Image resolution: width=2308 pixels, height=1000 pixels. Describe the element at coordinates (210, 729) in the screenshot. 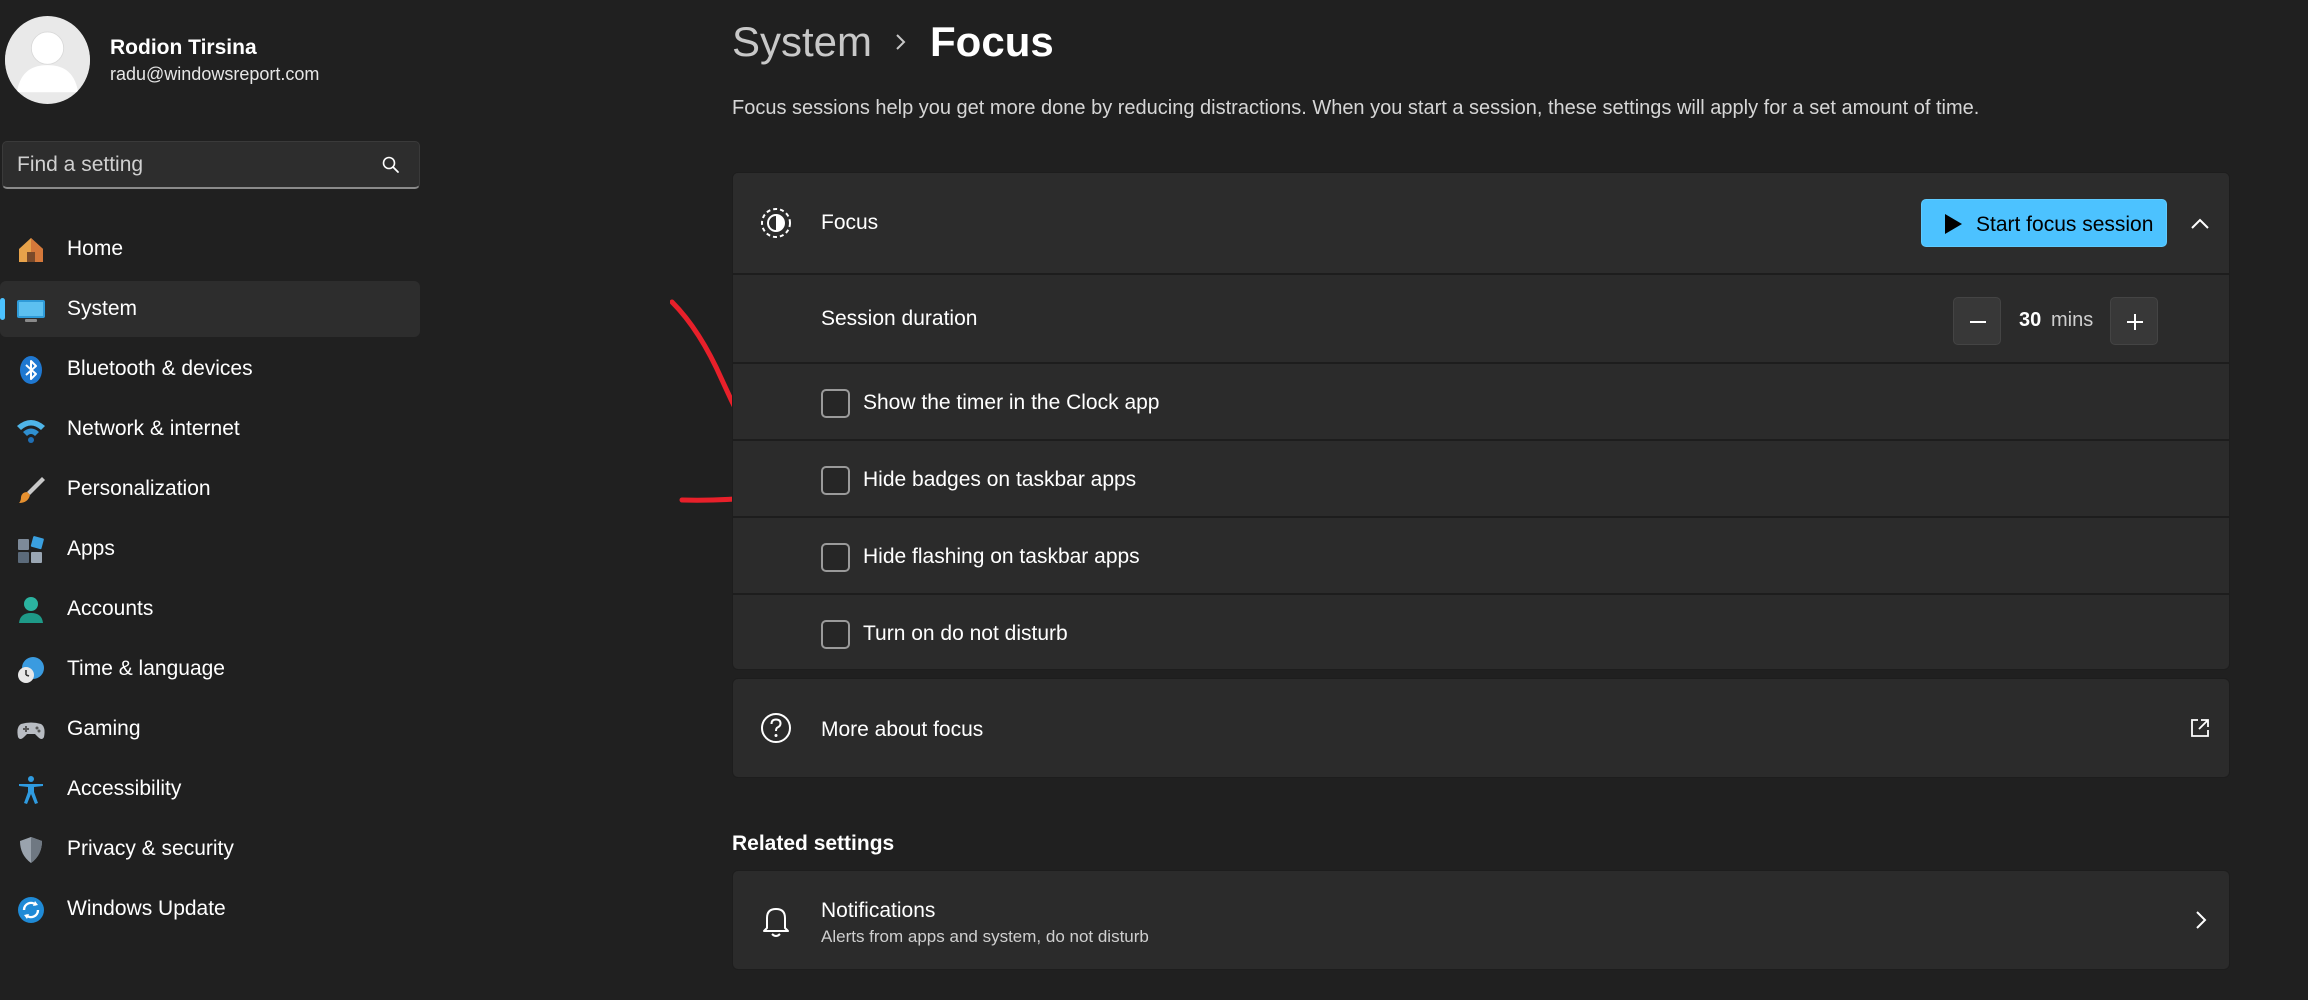

I see `sidebar-item-gaming: Gaming` at that location.